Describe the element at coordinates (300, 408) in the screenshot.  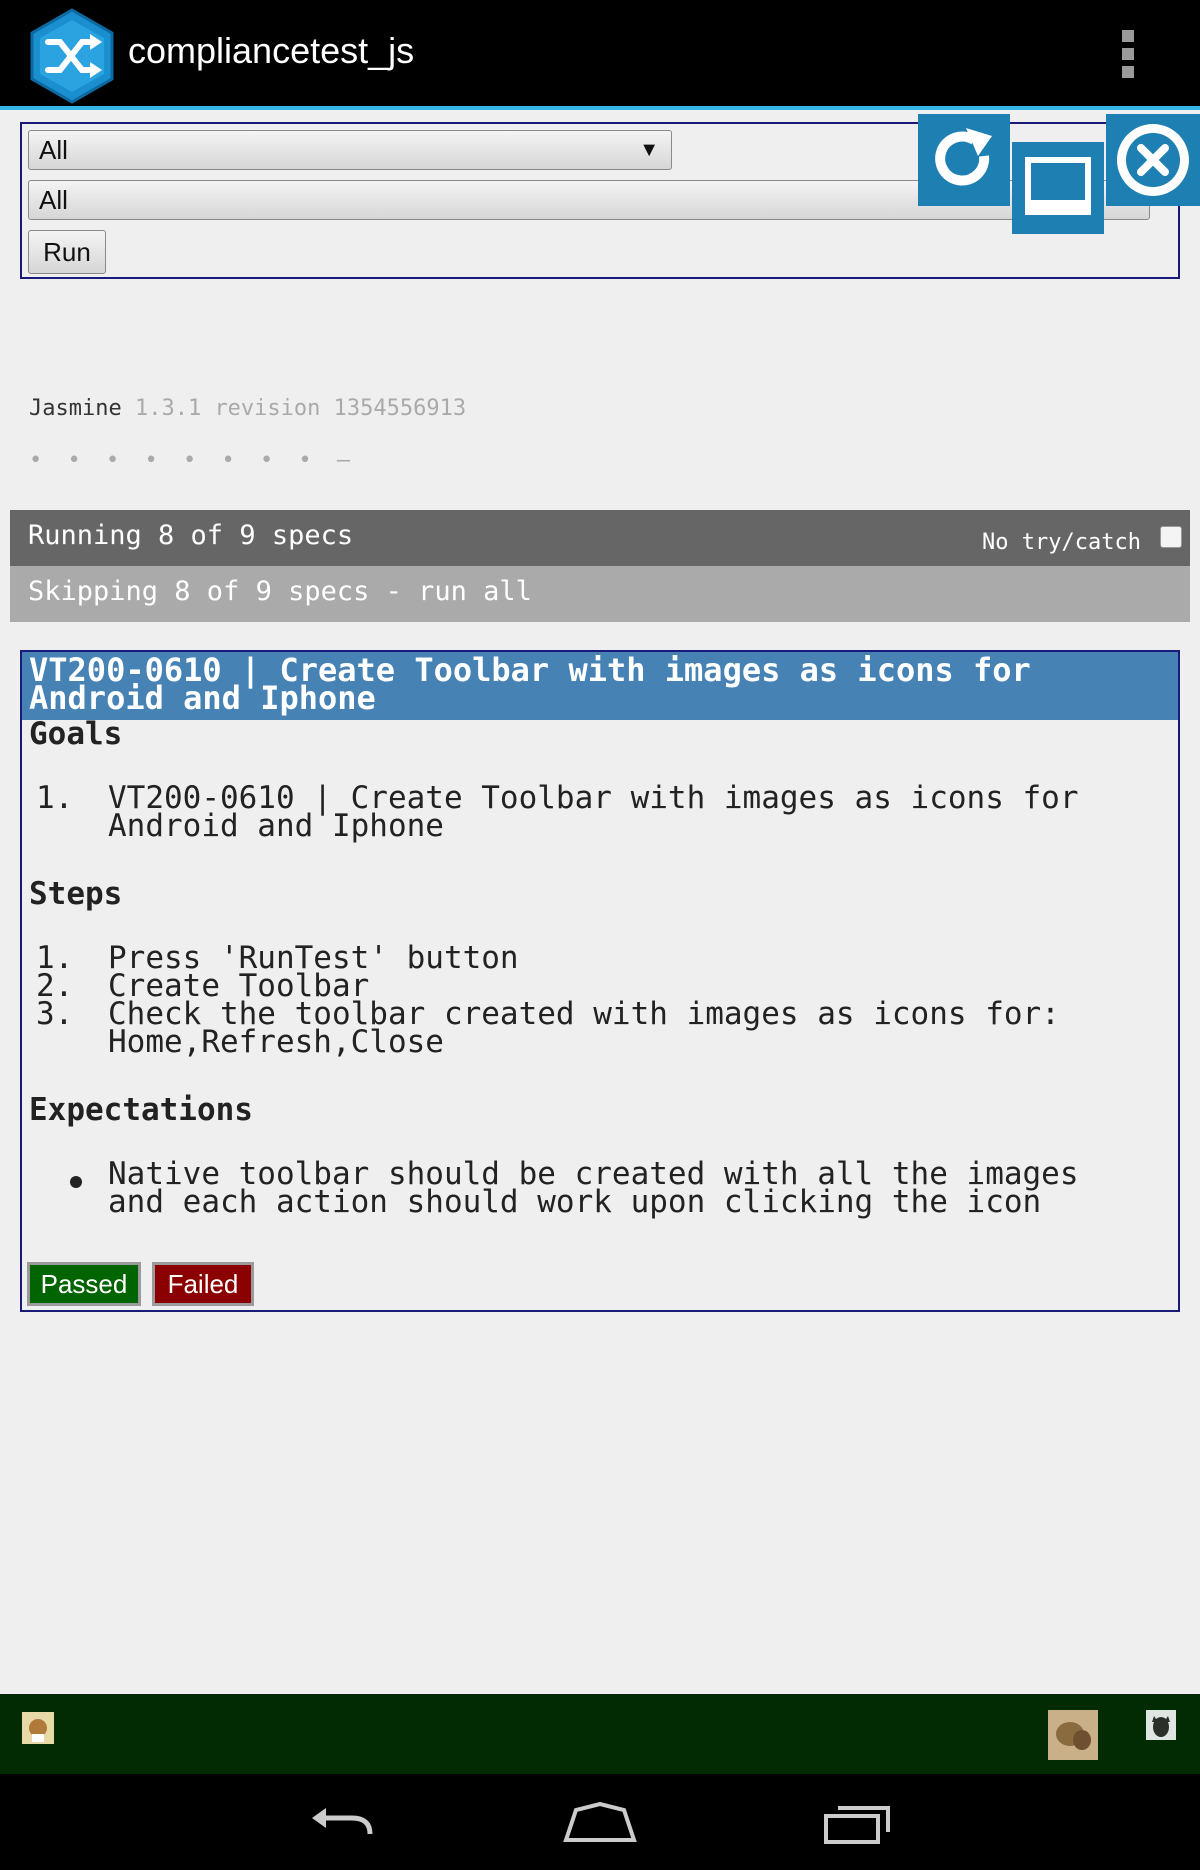
I see `jasmine-version-number: 1.3.1 revision 1354556913` at that location.